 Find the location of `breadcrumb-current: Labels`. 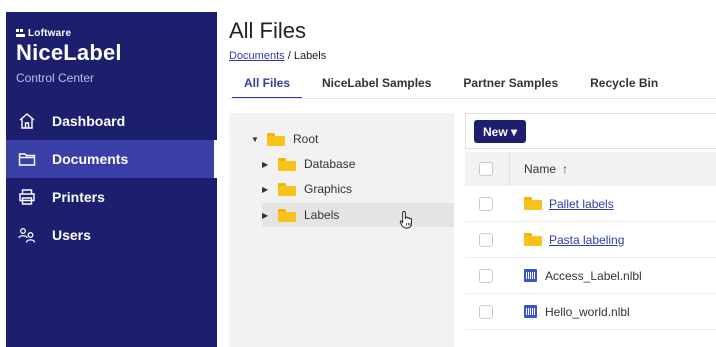

breadcrumb-current: Labels is located at coordinates (310, 56).